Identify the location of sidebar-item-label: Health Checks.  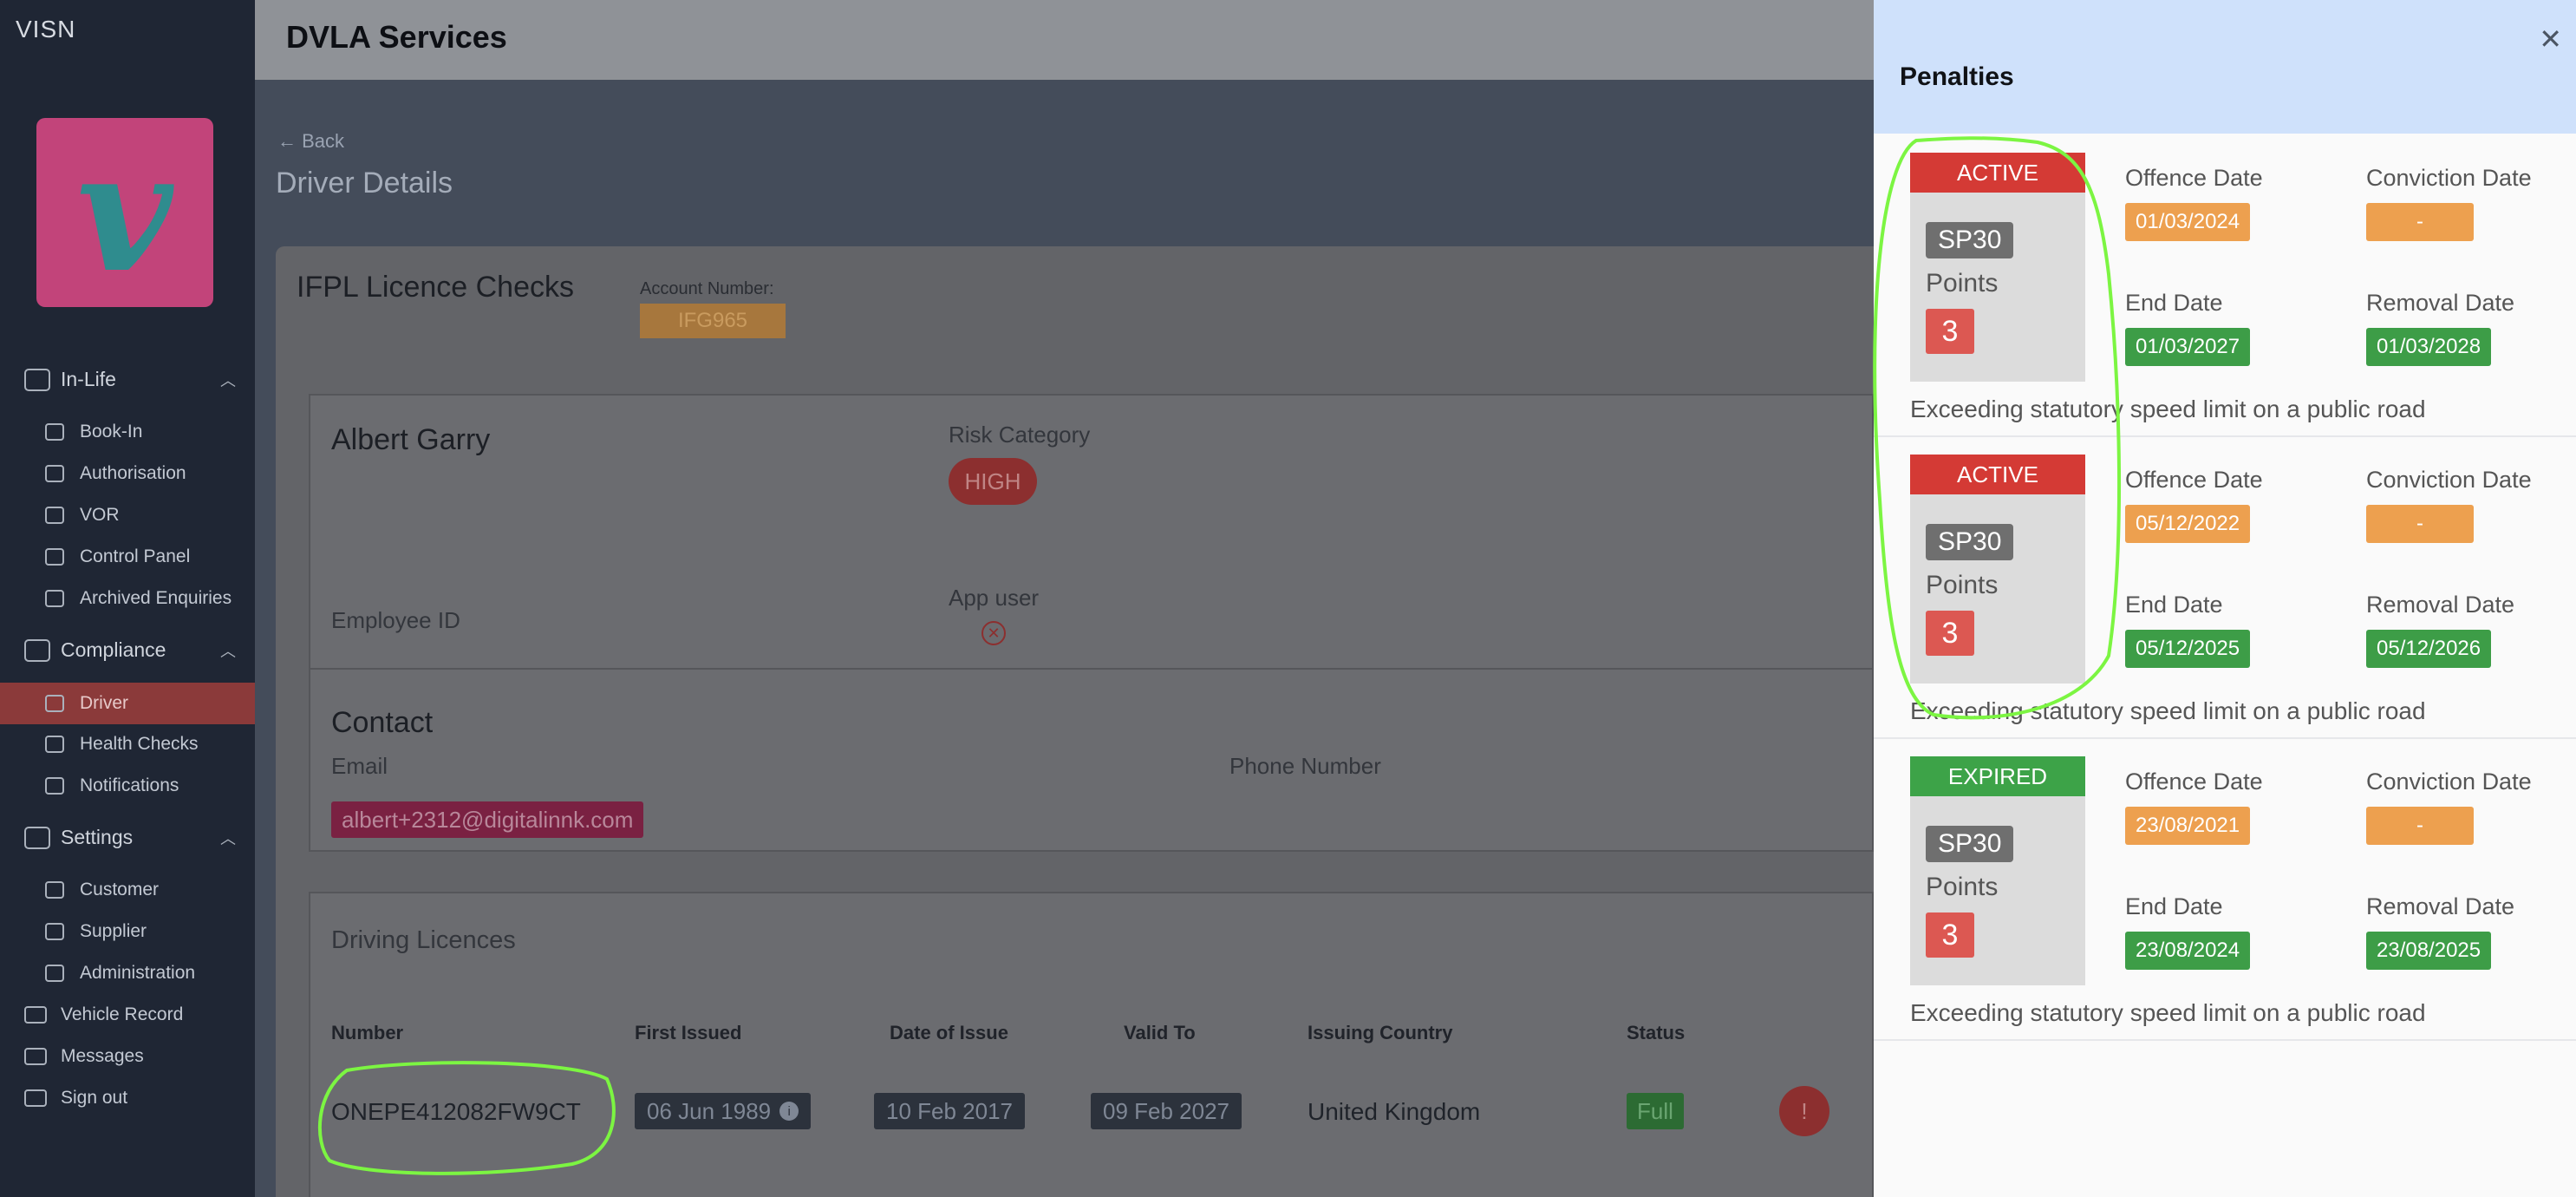
(140, 744).